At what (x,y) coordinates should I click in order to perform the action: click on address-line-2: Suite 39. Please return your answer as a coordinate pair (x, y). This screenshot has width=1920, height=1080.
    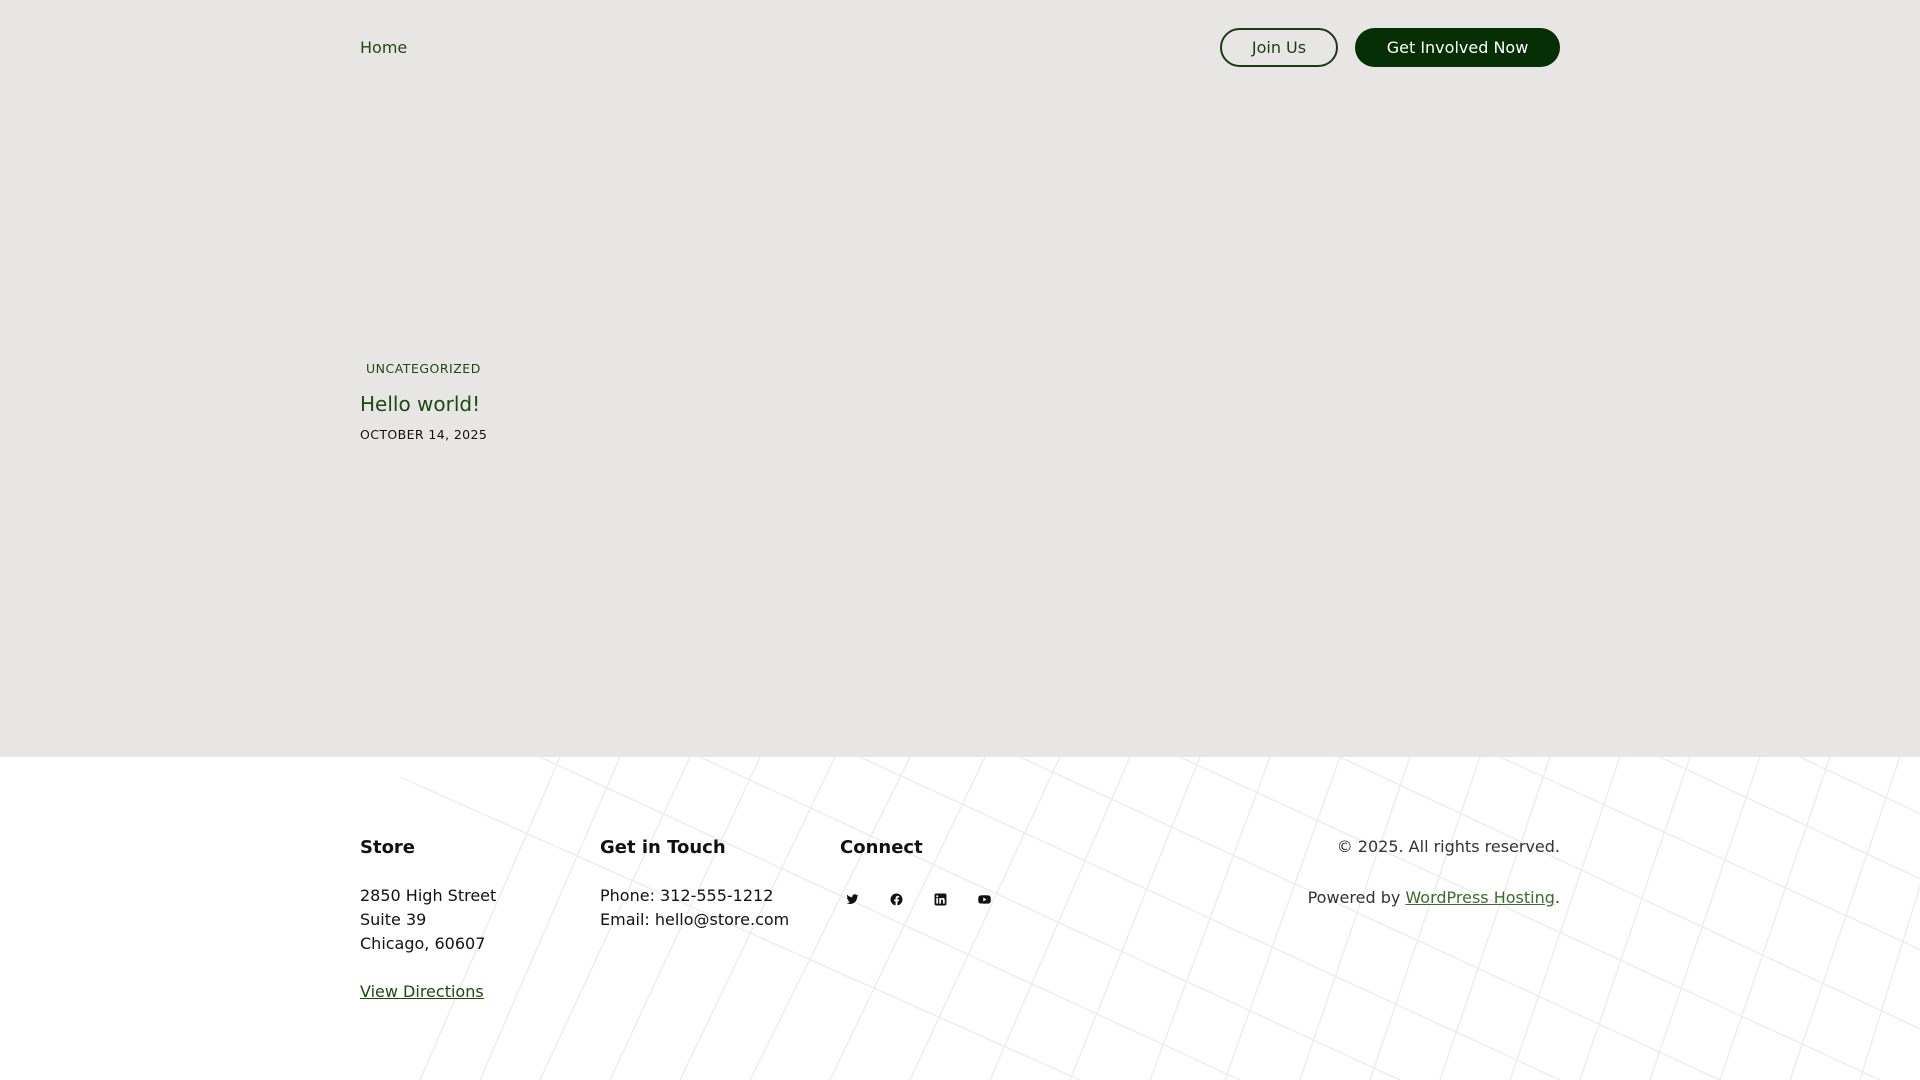
    Looking at the image, I should click on (393, 919).